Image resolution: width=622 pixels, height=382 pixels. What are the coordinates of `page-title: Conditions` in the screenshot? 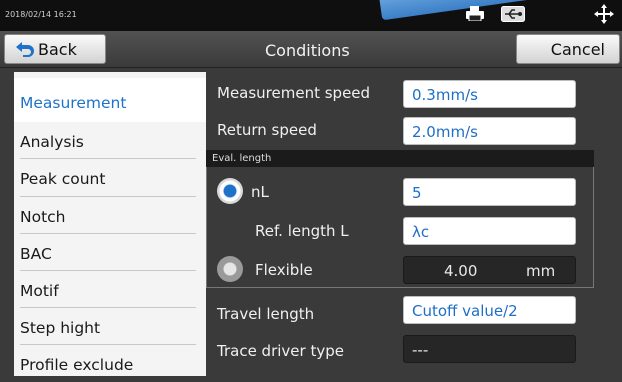 It's located at (307, 50).